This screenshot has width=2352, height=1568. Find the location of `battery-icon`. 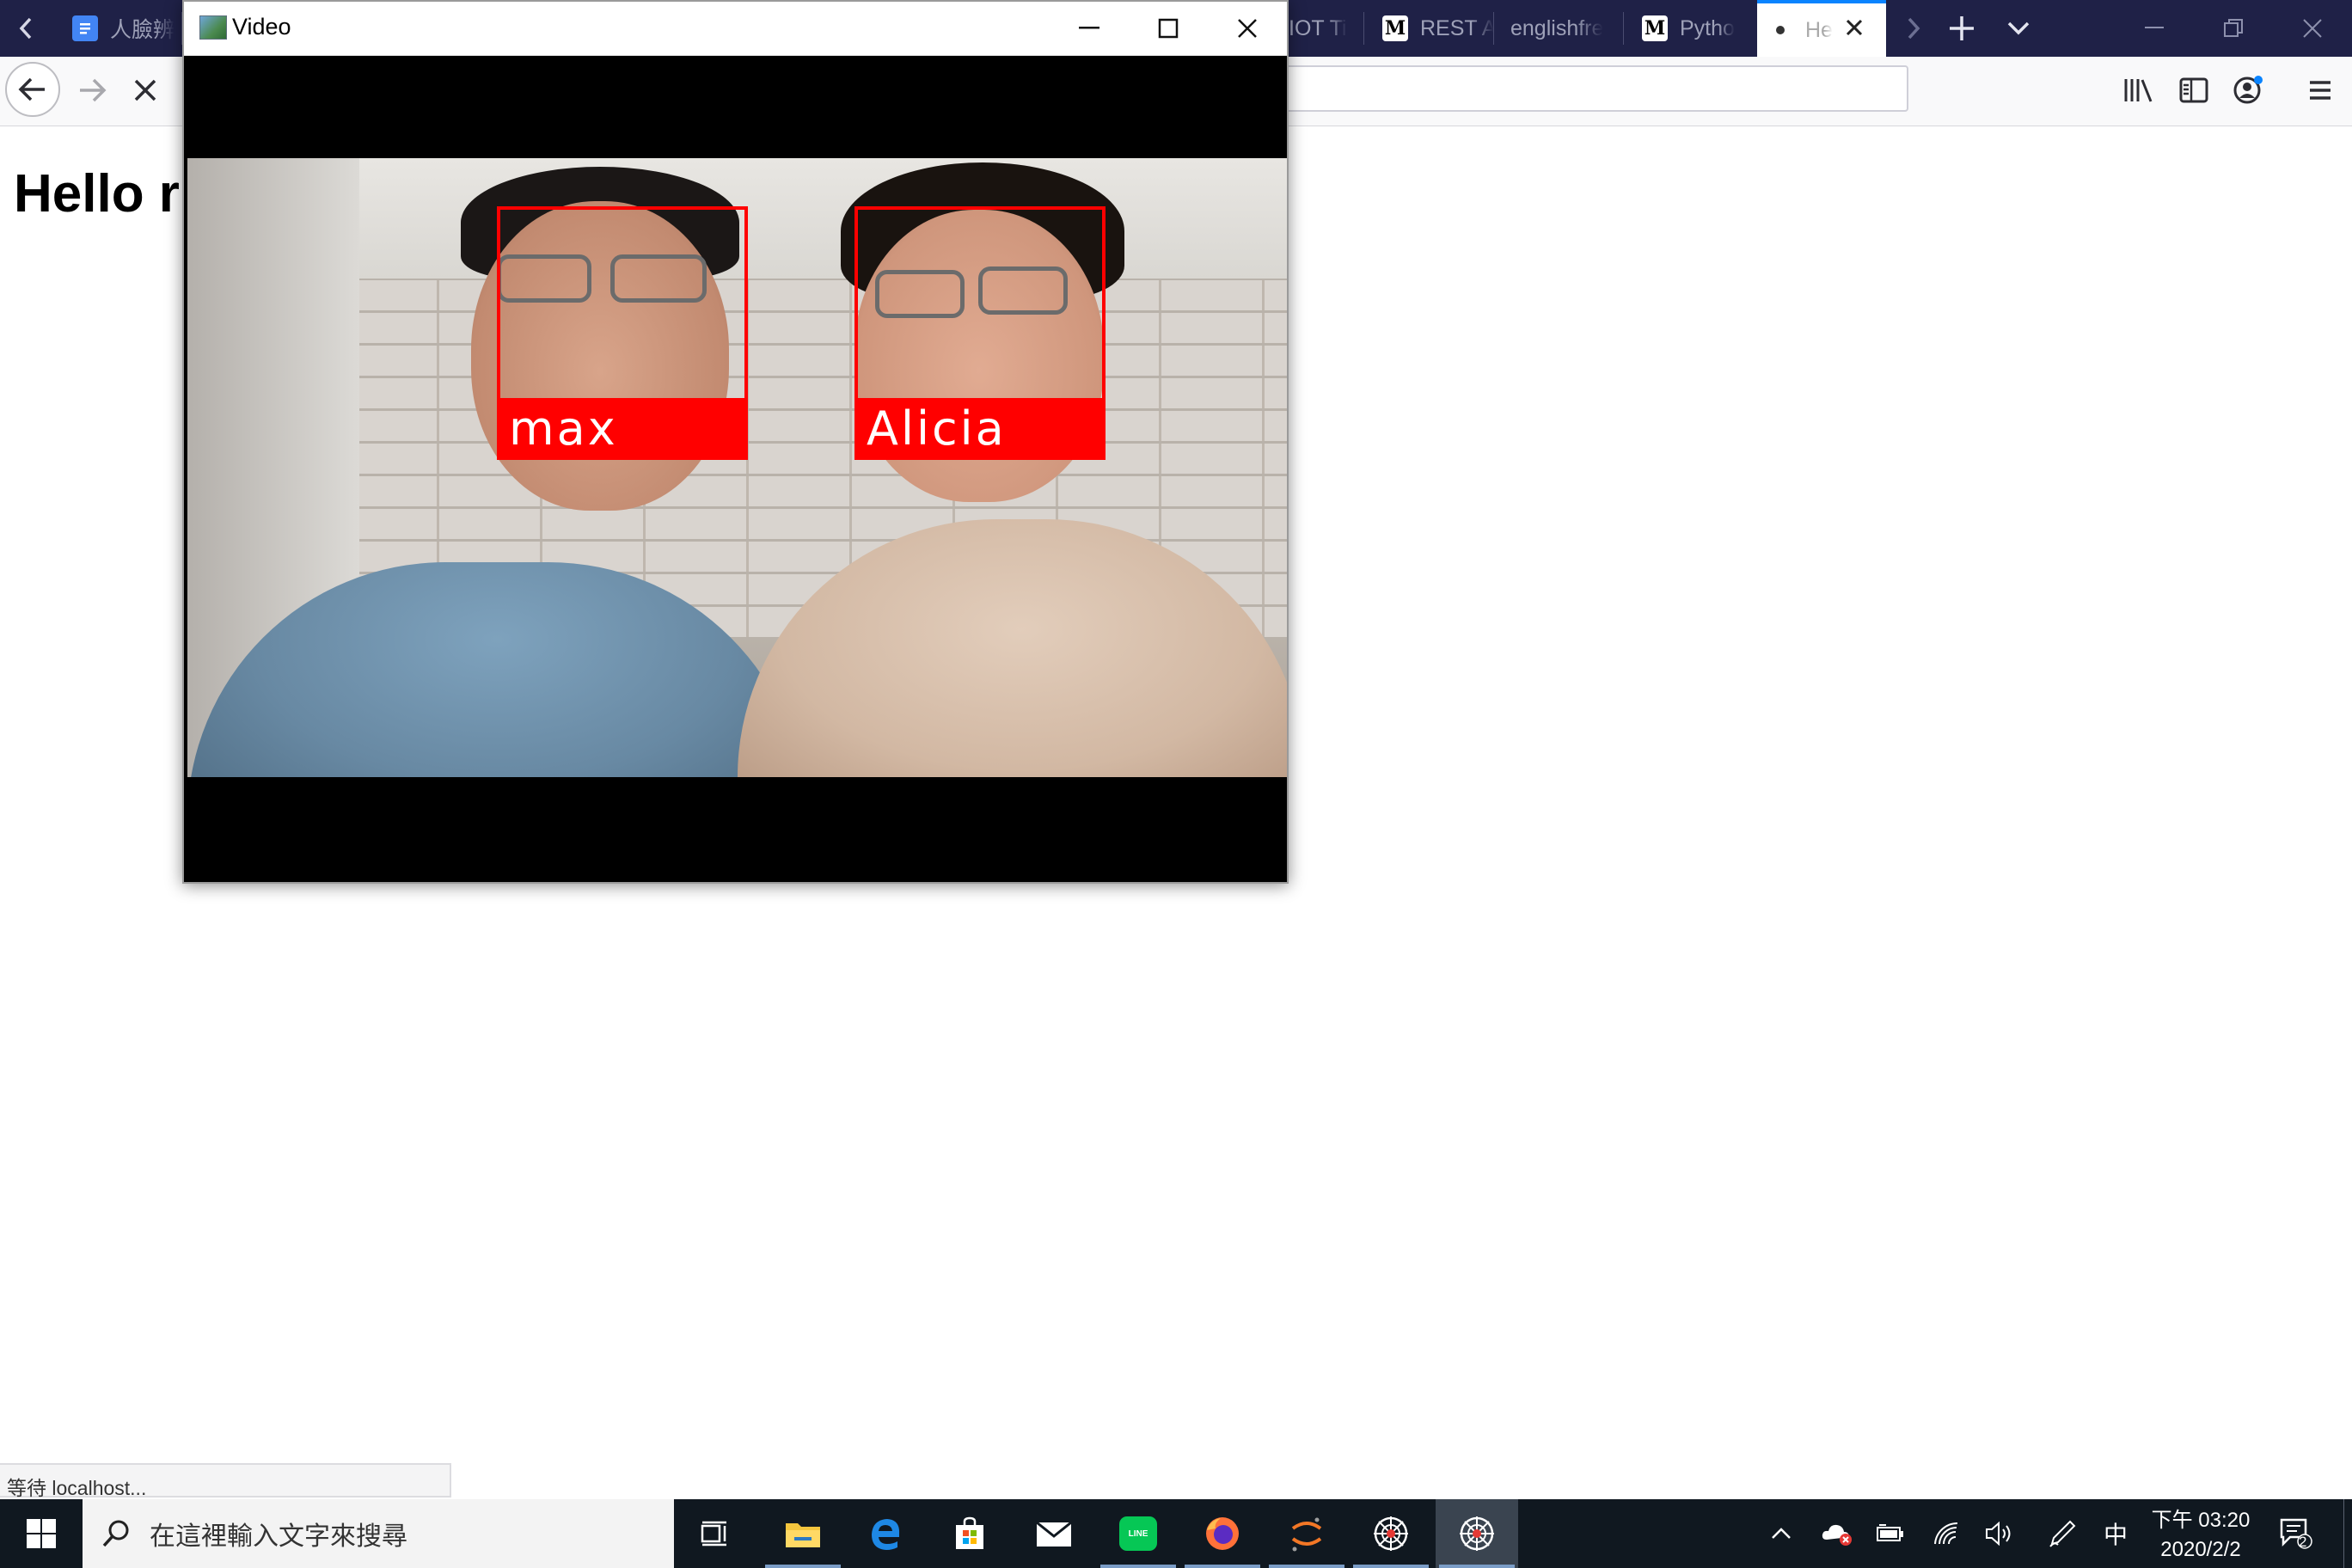

battery-icon is located at coordinates (1890, 1532).